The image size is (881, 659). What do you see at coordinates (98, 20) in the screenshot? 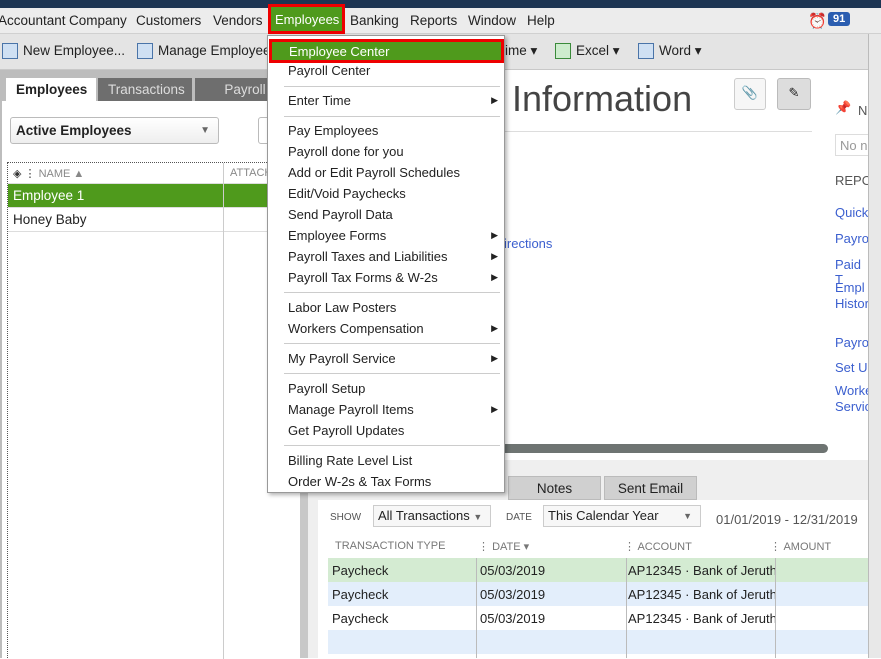
I see `menu-company: Company` at bounding box center [98, 20].